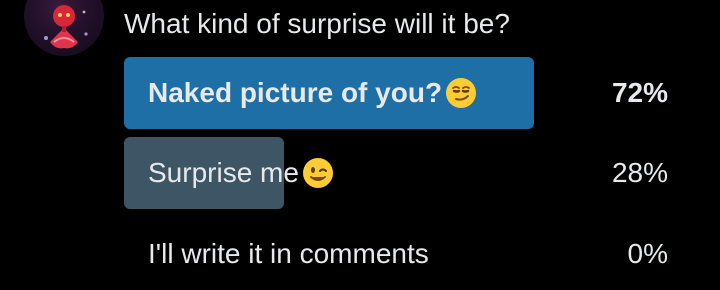  I want to click on poll-question: What kind of surprise will it be?, so click(317, 23).